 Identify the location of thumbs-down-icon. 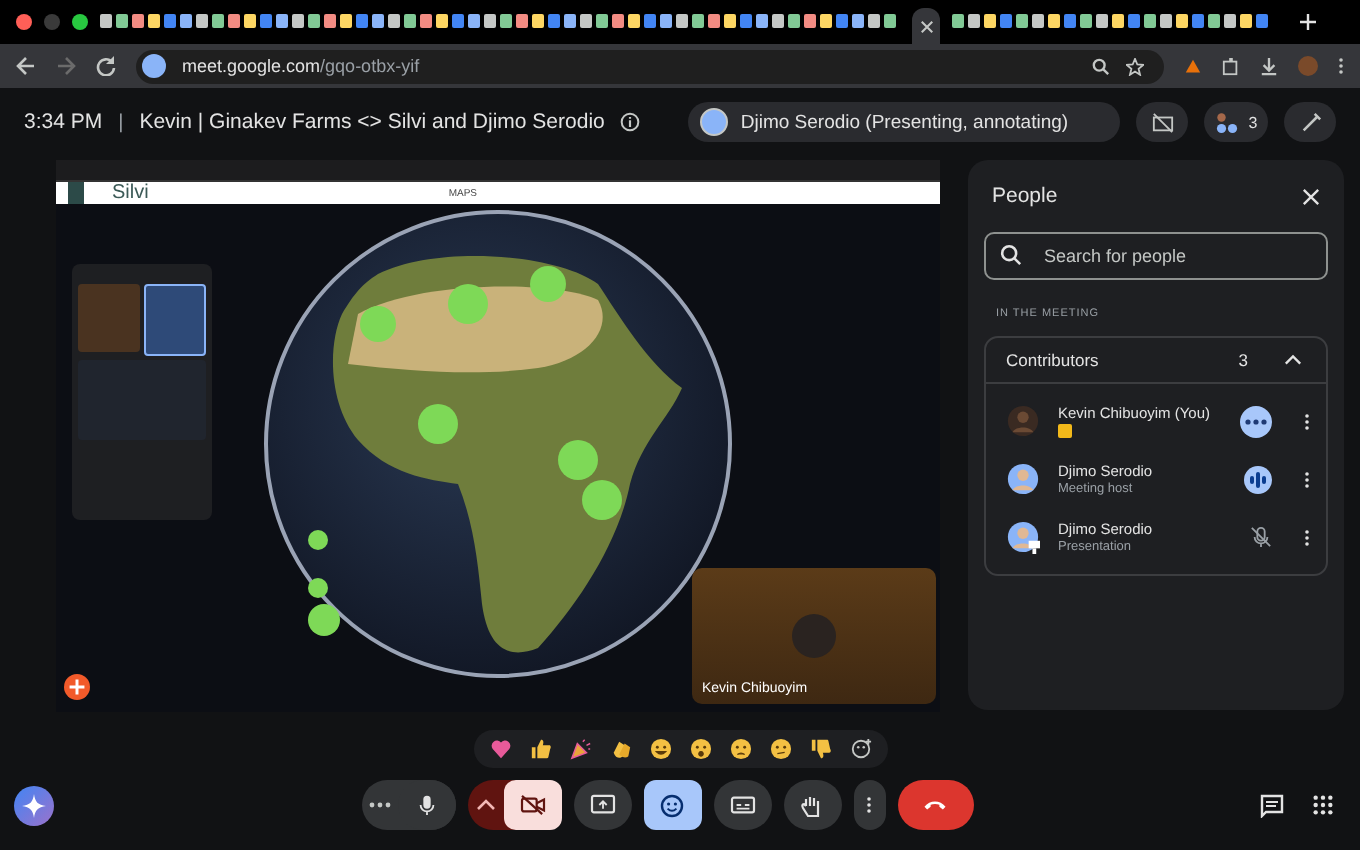
(820, 749).